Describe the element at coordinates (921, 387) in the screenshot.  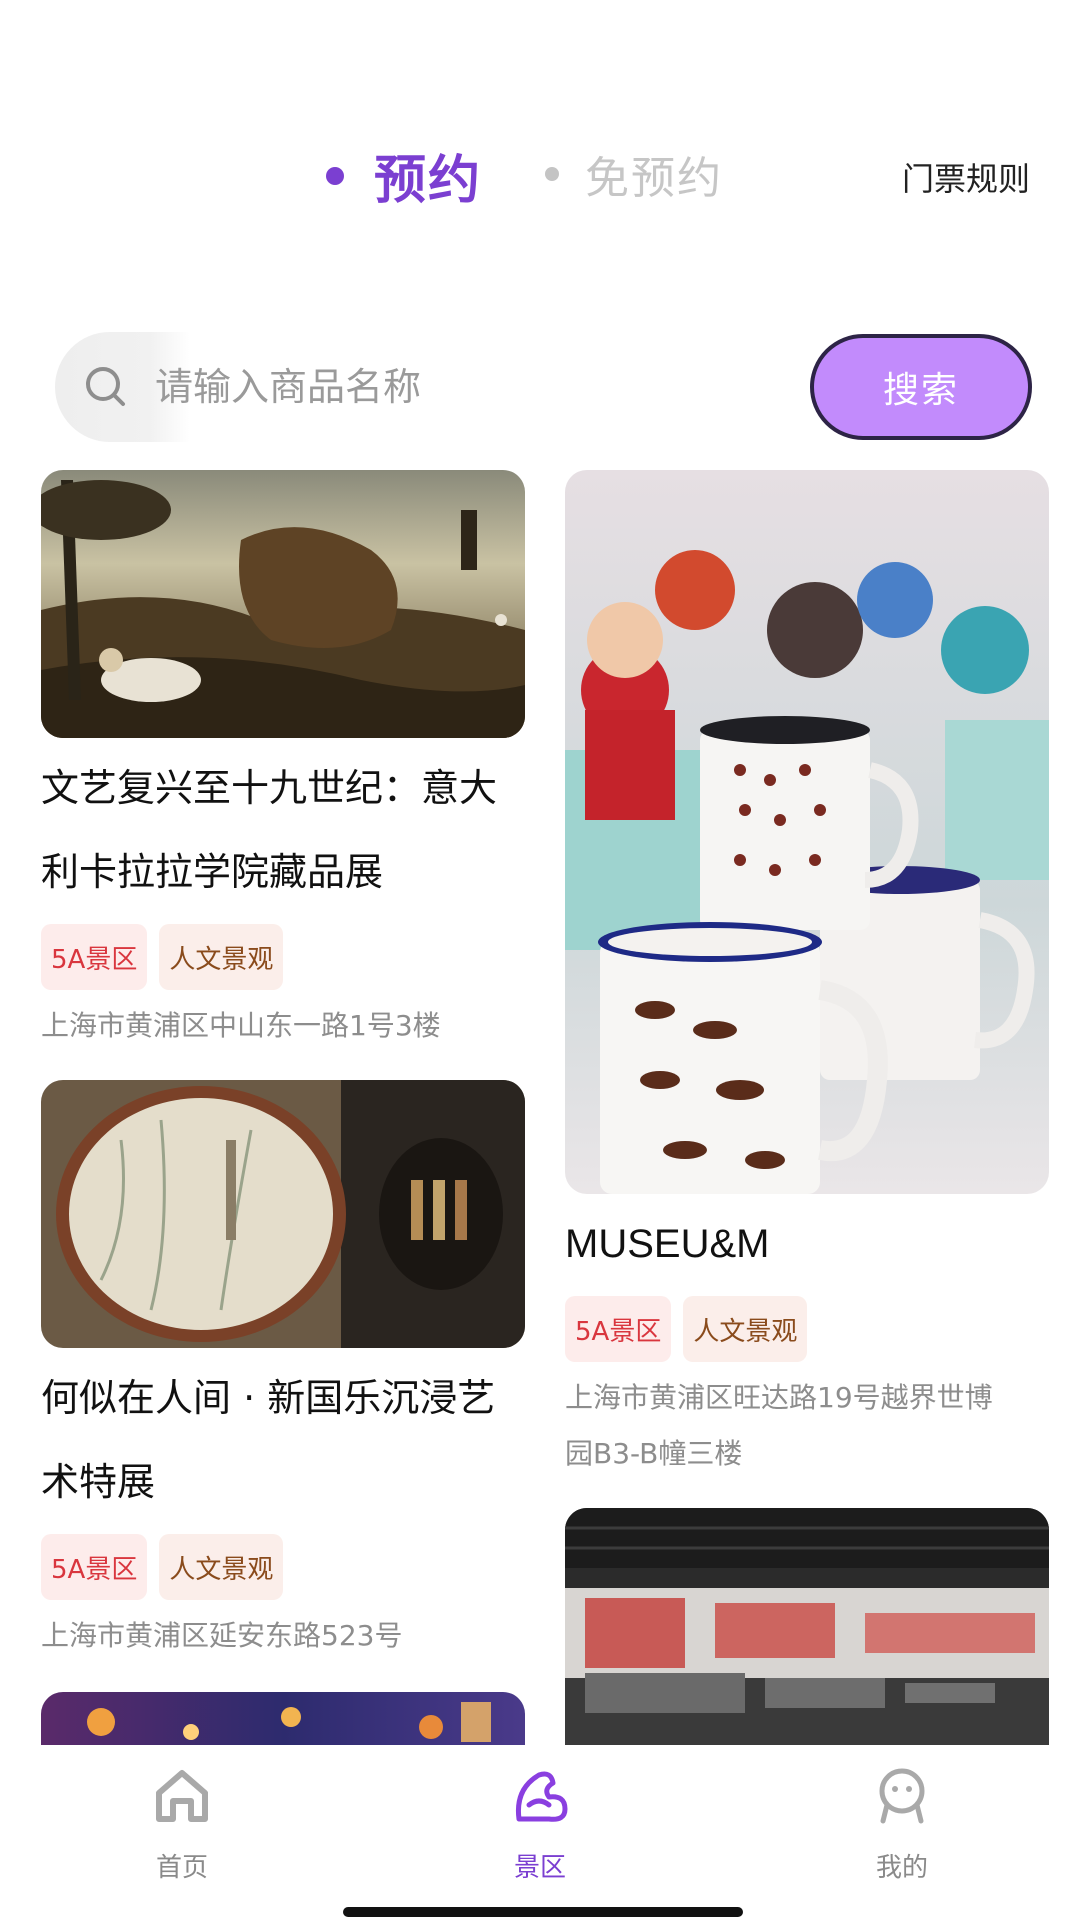
I see `search-button: 搜索` at that location.